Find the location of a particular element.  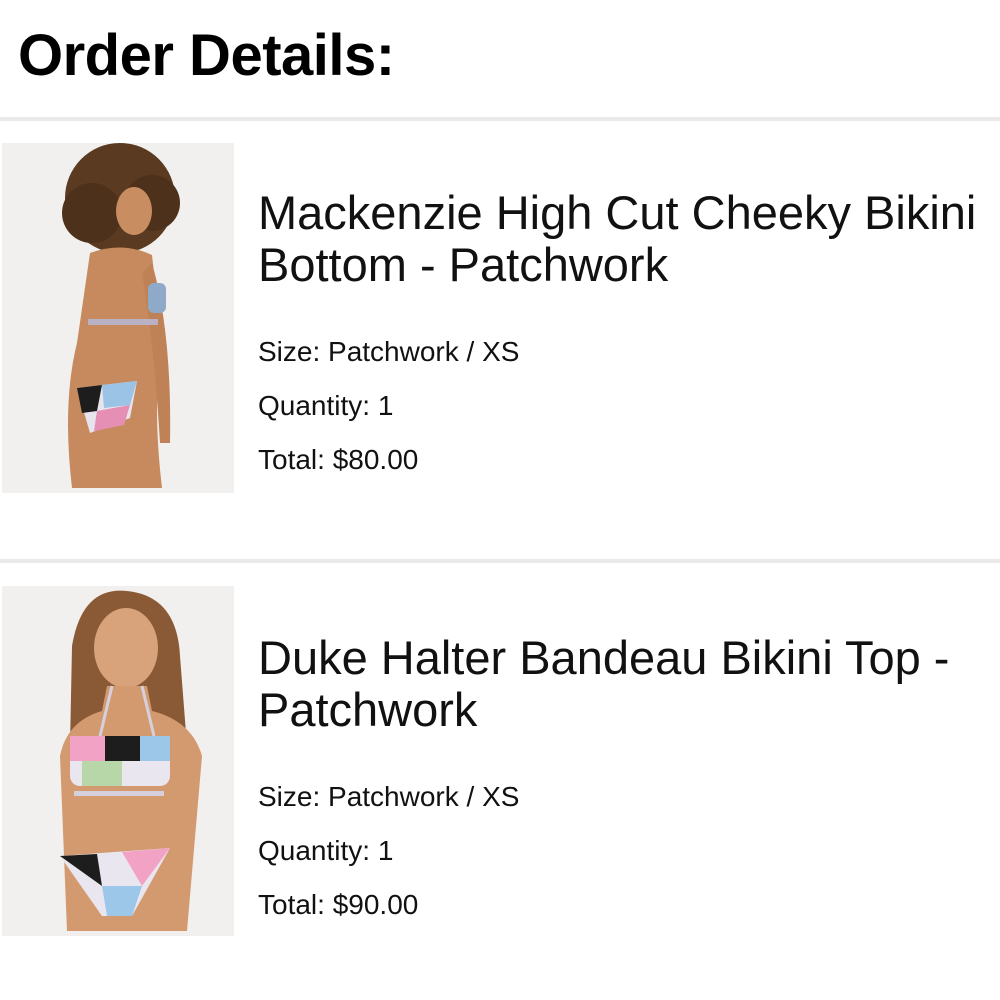

product-total: Total: $80.00 is located at coordinates (338, 459).